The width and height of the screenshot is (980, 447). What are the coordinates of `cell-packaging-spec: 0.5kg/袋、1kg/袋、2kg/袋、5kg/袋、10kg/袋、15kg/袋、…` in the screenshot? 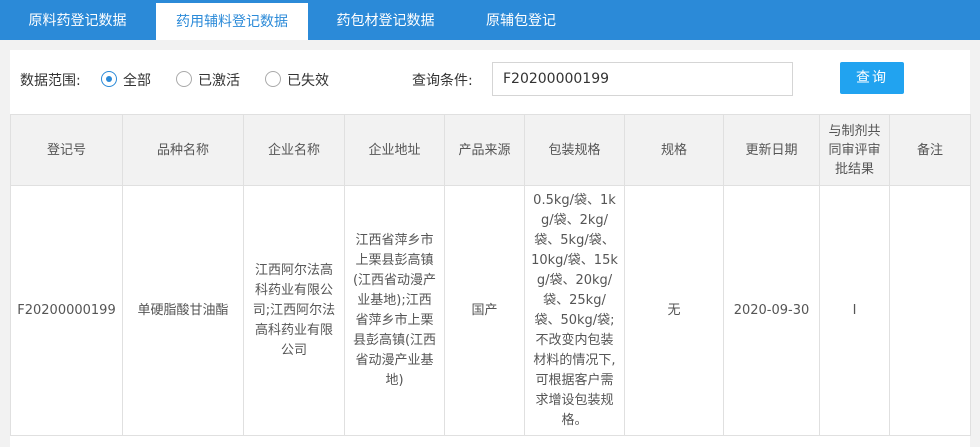 It's located at (574, 310).